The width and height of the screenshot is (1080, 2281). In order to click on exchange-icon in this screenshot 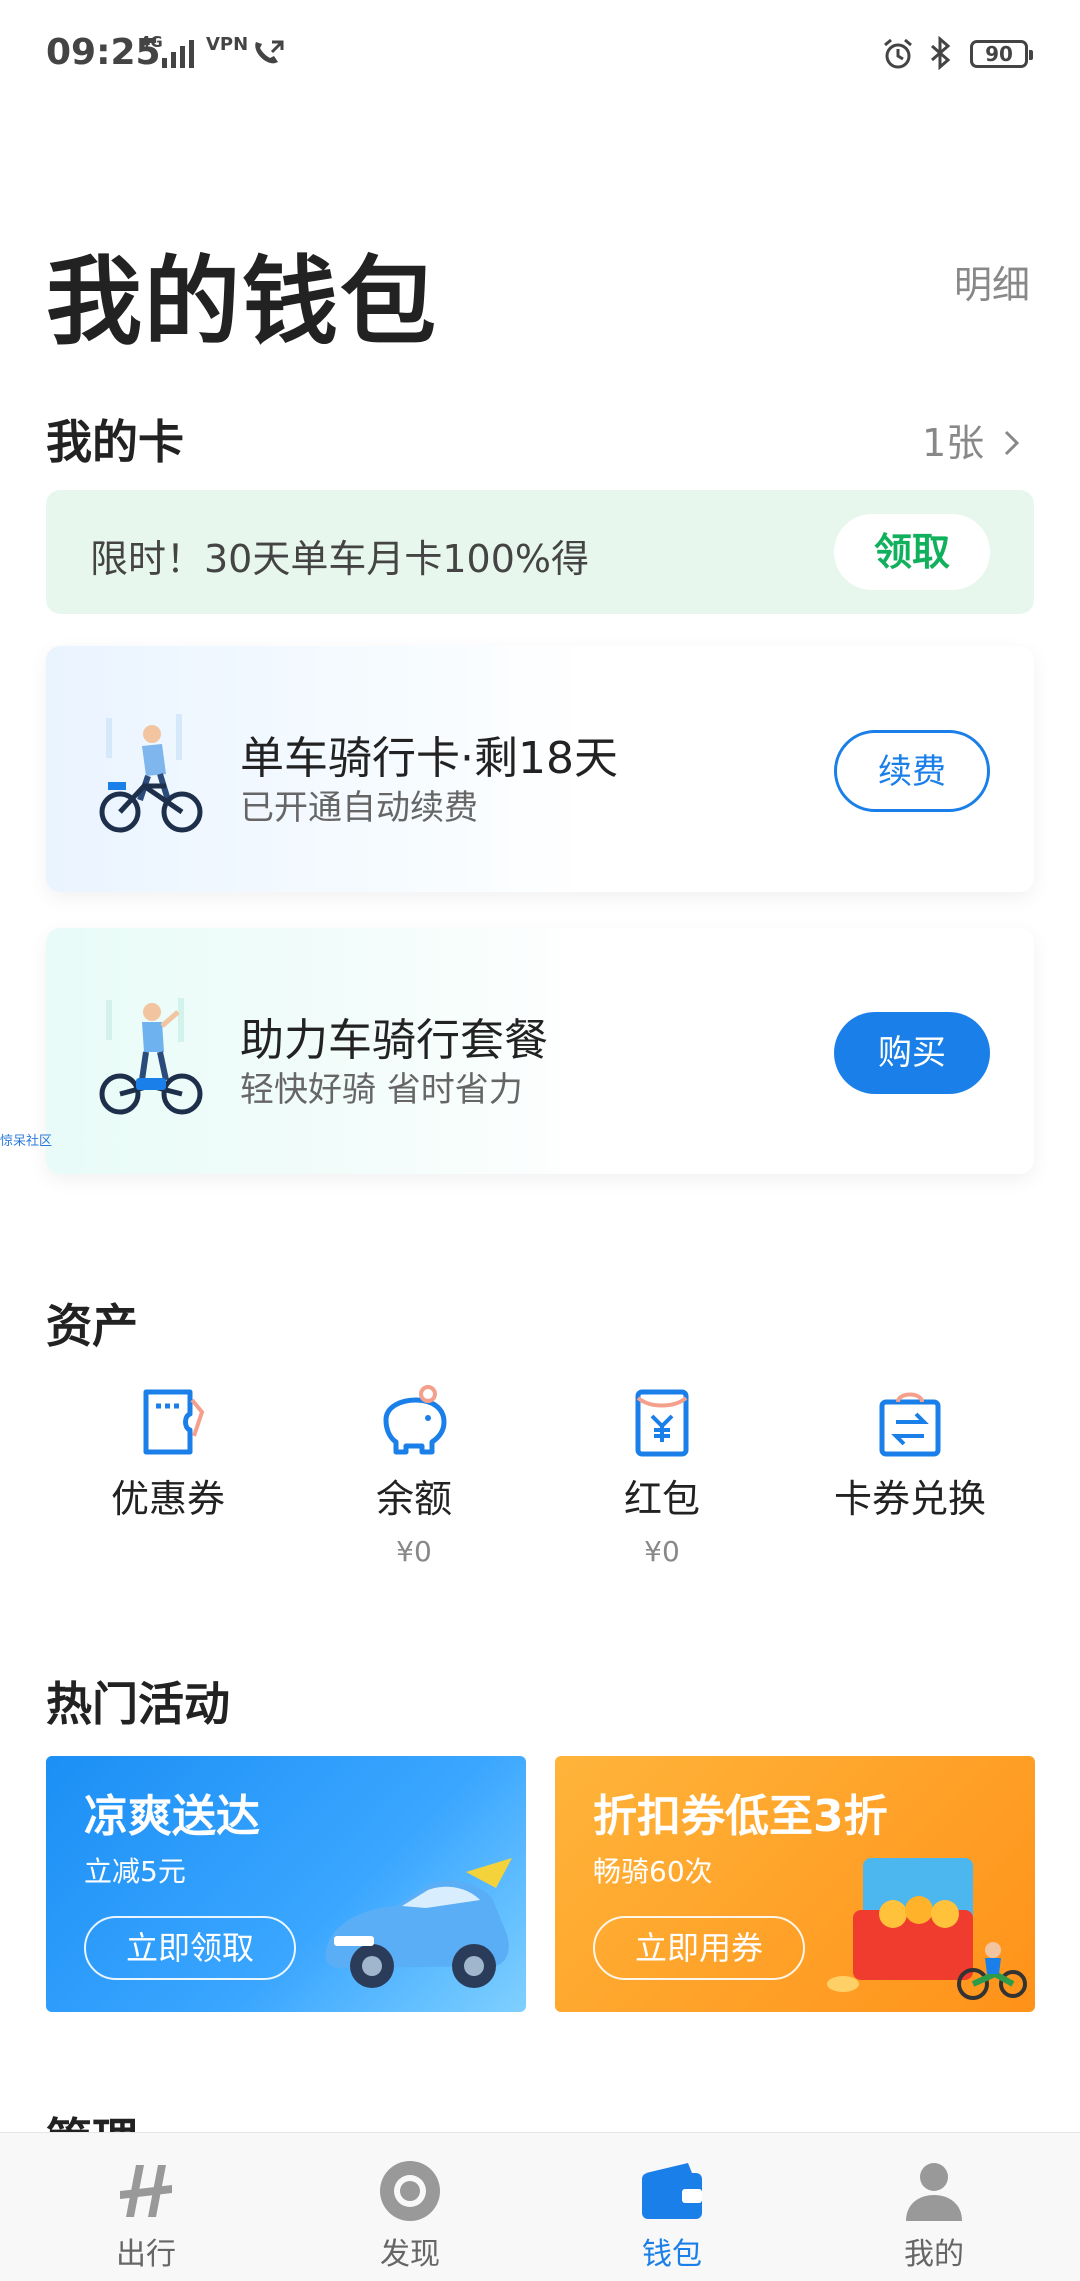, I will do `click(910, 1424)`.